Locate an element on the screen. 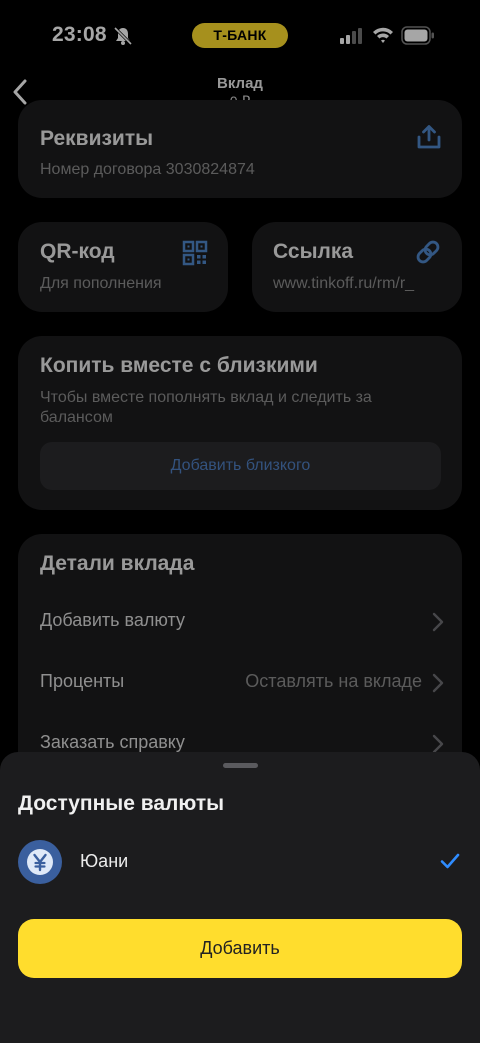  sheet-title: Доступные валюты is located at coordinates (121, 803).